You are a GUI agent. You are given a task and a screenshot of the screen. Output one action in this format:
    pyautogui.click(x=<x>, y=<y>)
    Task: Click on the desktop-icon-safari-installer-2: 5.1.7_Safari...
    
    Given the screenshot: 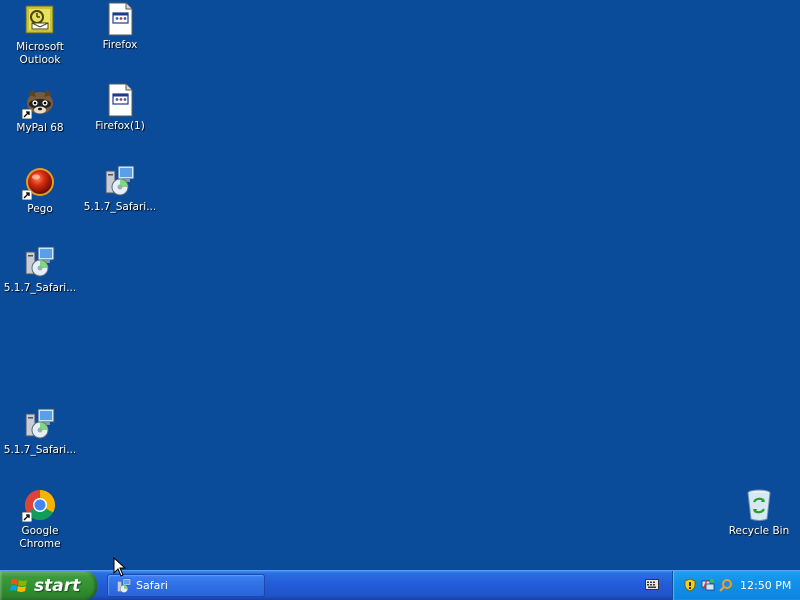 What is the action you would take?
    pyautogui.click(x=40, y=270)
    